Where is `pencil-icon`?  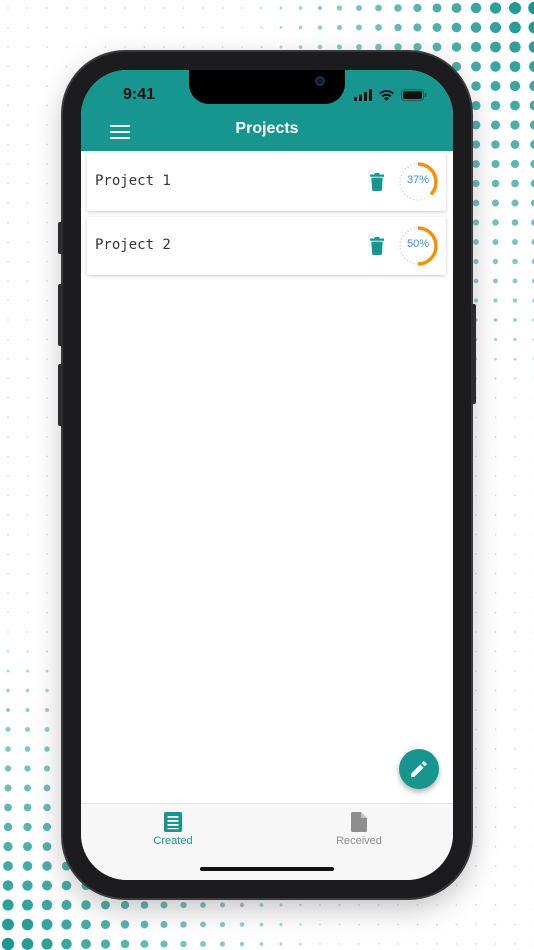
pencil-icon is located at coordinates (419, 769).